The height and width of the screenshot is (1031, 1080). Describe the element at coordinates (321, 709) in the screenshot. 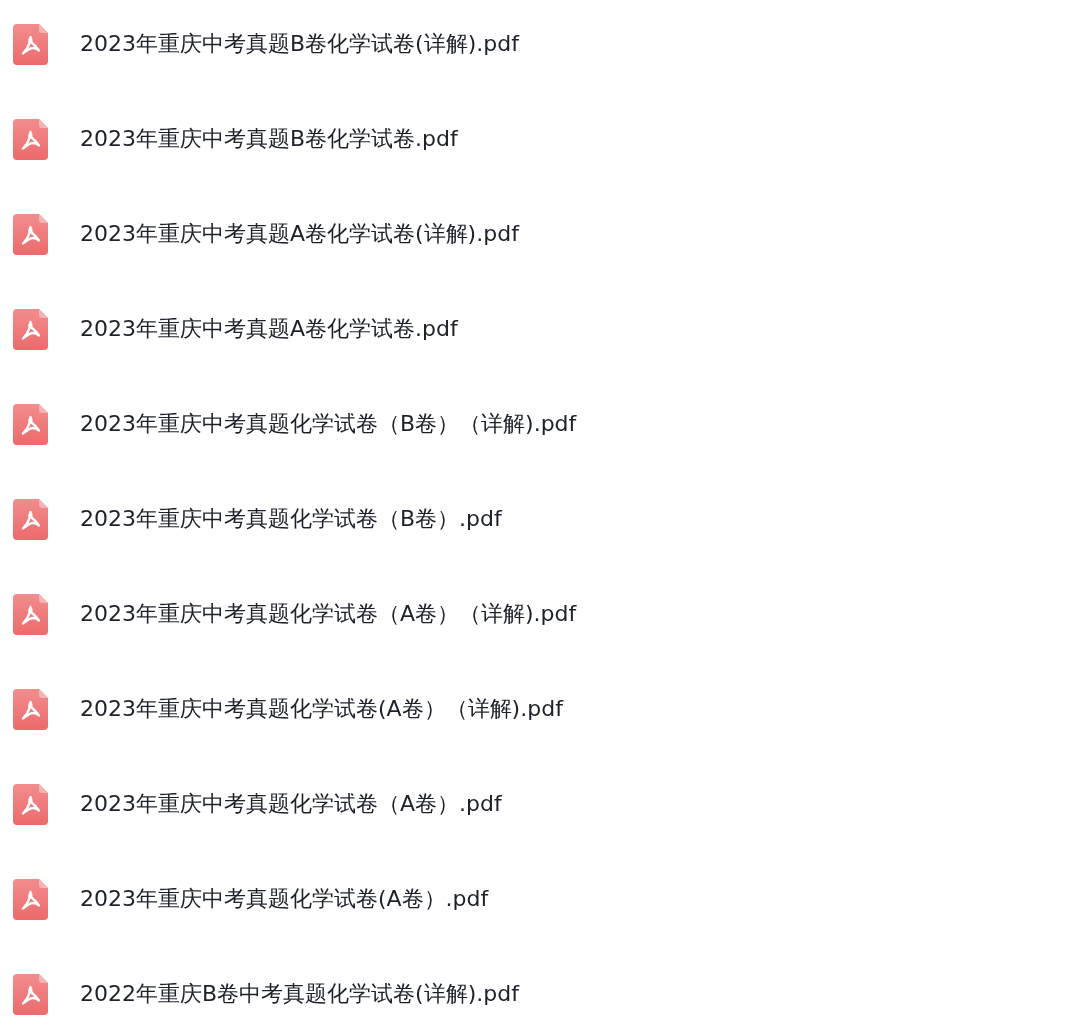

I see `file-name: 2023年重庆中考真题化学试卷(A卷）（详解).pdf` at that location.